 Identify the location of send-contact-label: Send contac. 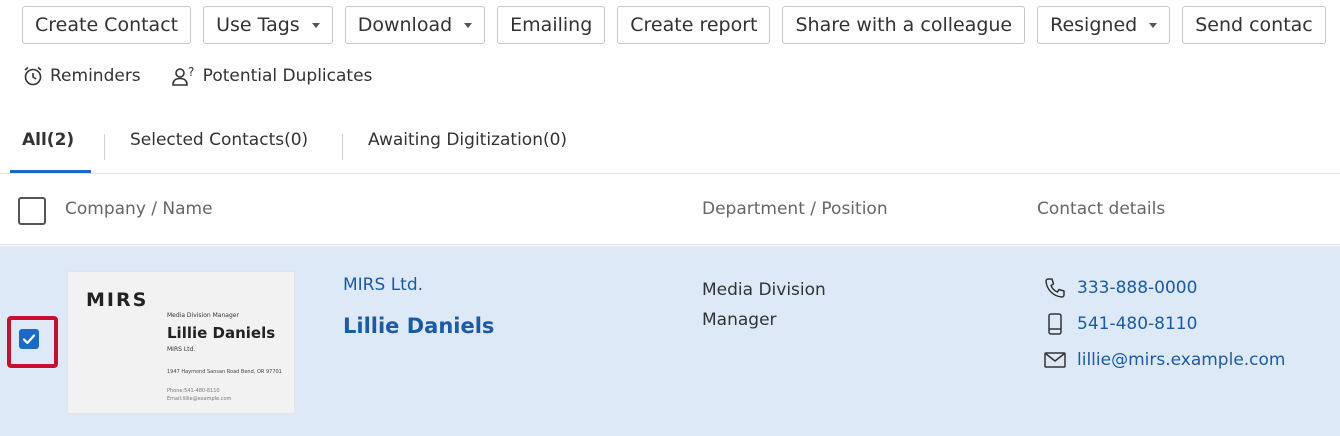
(1254, 25).